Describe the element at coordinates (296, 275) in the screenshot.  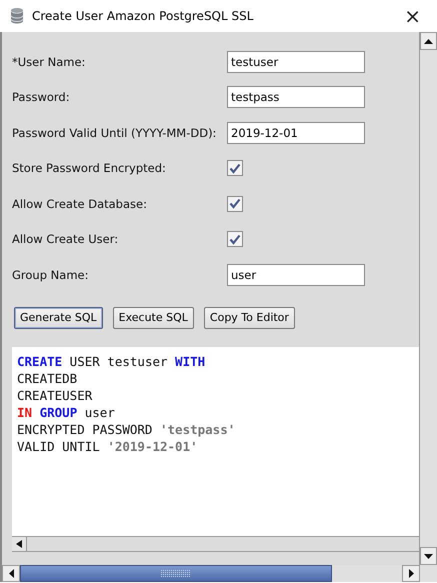
I see `input-field: user` at that location.